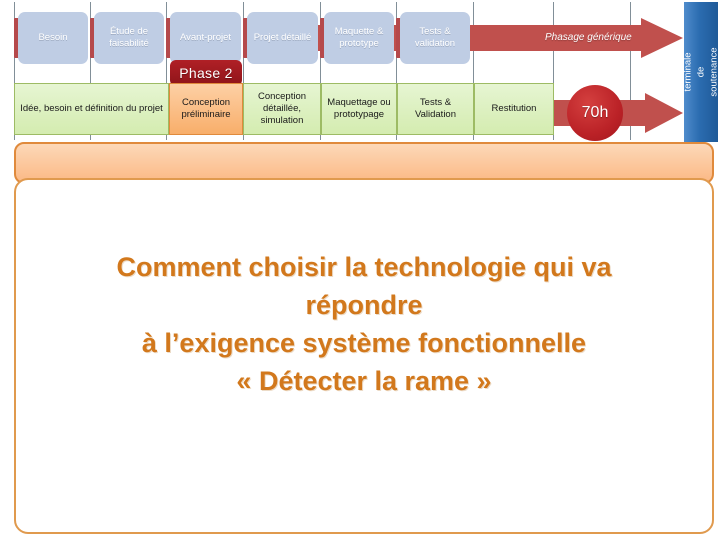  Describe the element at coordinates (364, 343) in the screenshot. I see `callout-line-3: à l’exigence système fonctionnelle` at that location.